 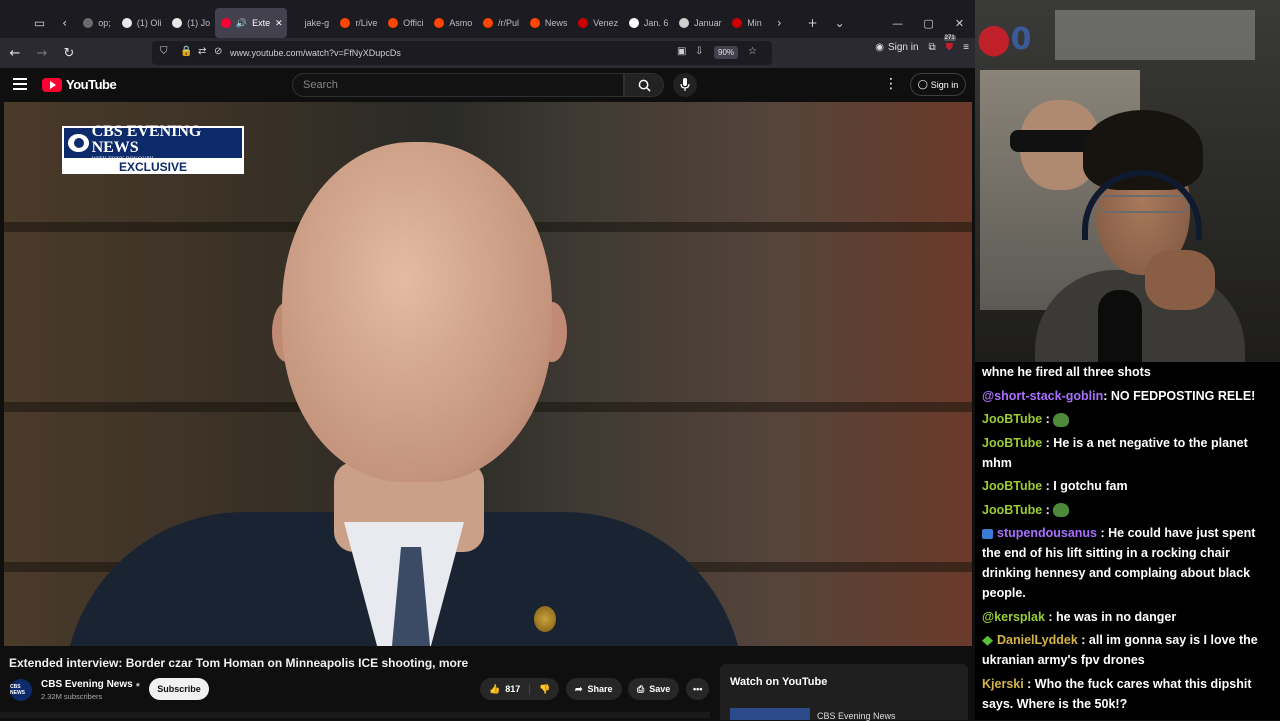 What do you see at coordinates (42, 53) in the screenshot?
I see `forward-icon: →` at bounding box center [42, 53].